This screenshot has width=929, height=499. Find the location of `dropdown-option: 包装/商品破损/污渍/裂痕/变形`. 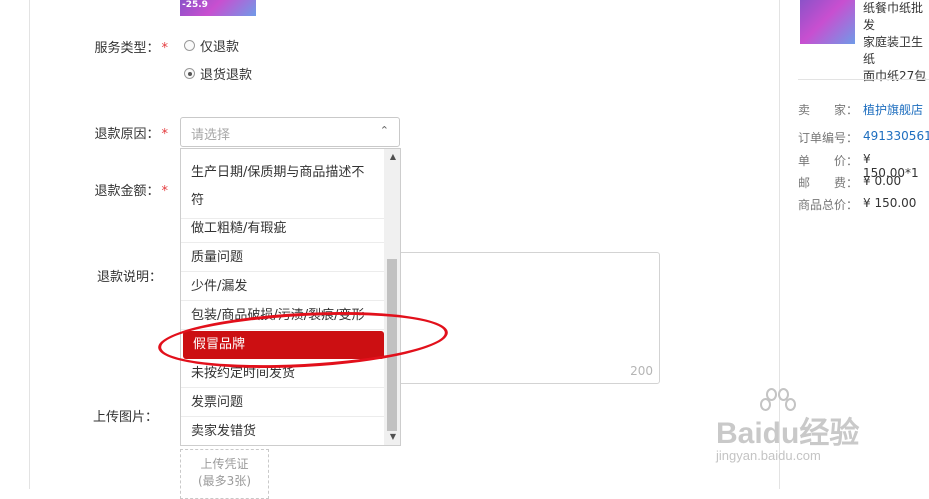

dropdown-option: 包装/商品破损/污渍/裂痕/变形 is located at coordinates (282, 316).